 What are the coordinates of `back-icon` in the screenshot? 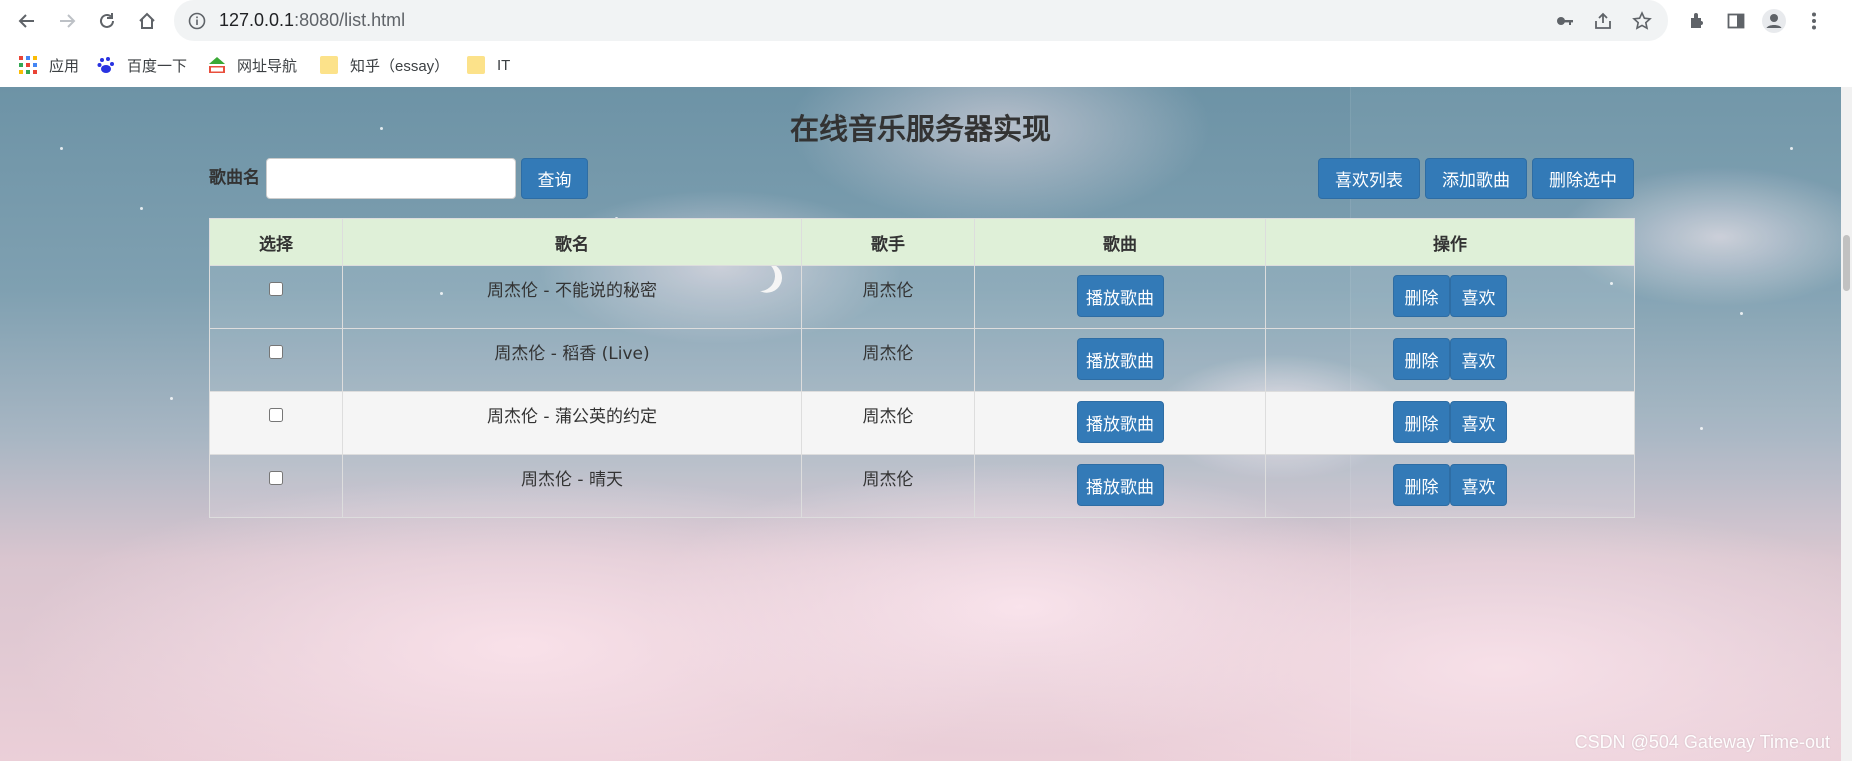 It's located at (27, 21).